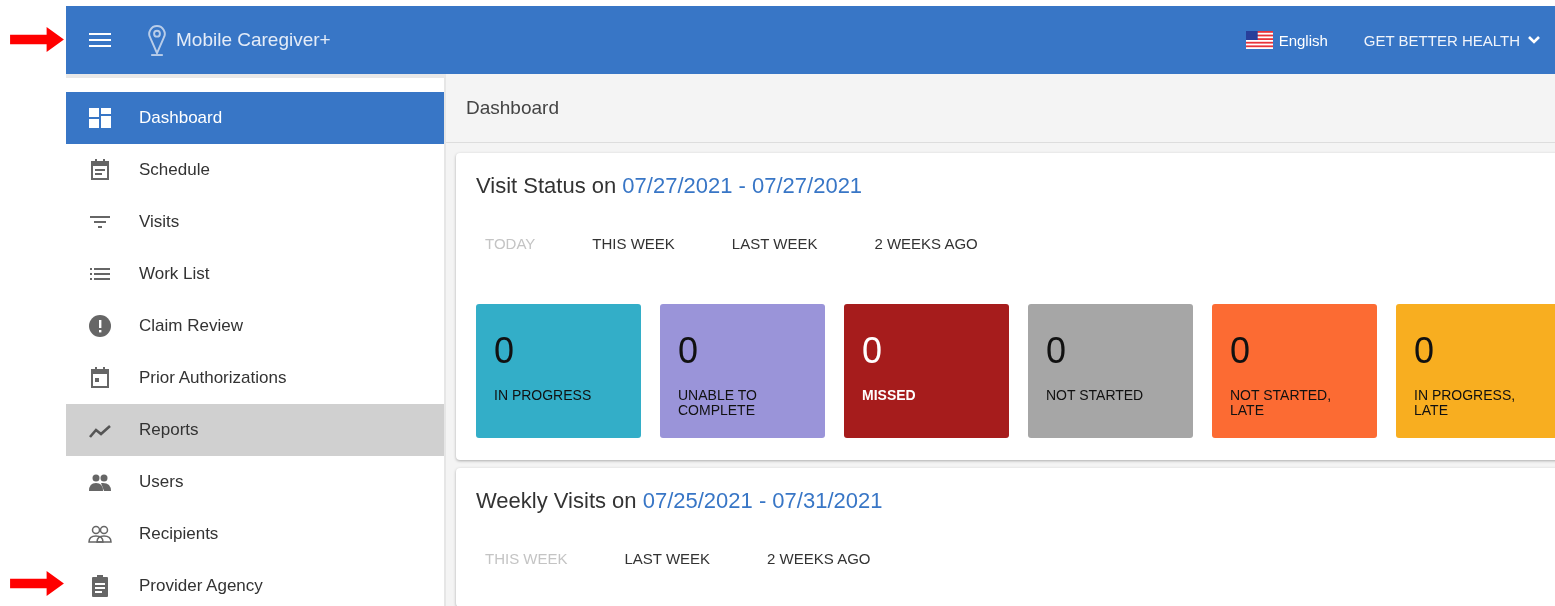 The image size is (1555, 606). I want to click on status-tile: 0 IN PROGRESS, so click(558, 371).